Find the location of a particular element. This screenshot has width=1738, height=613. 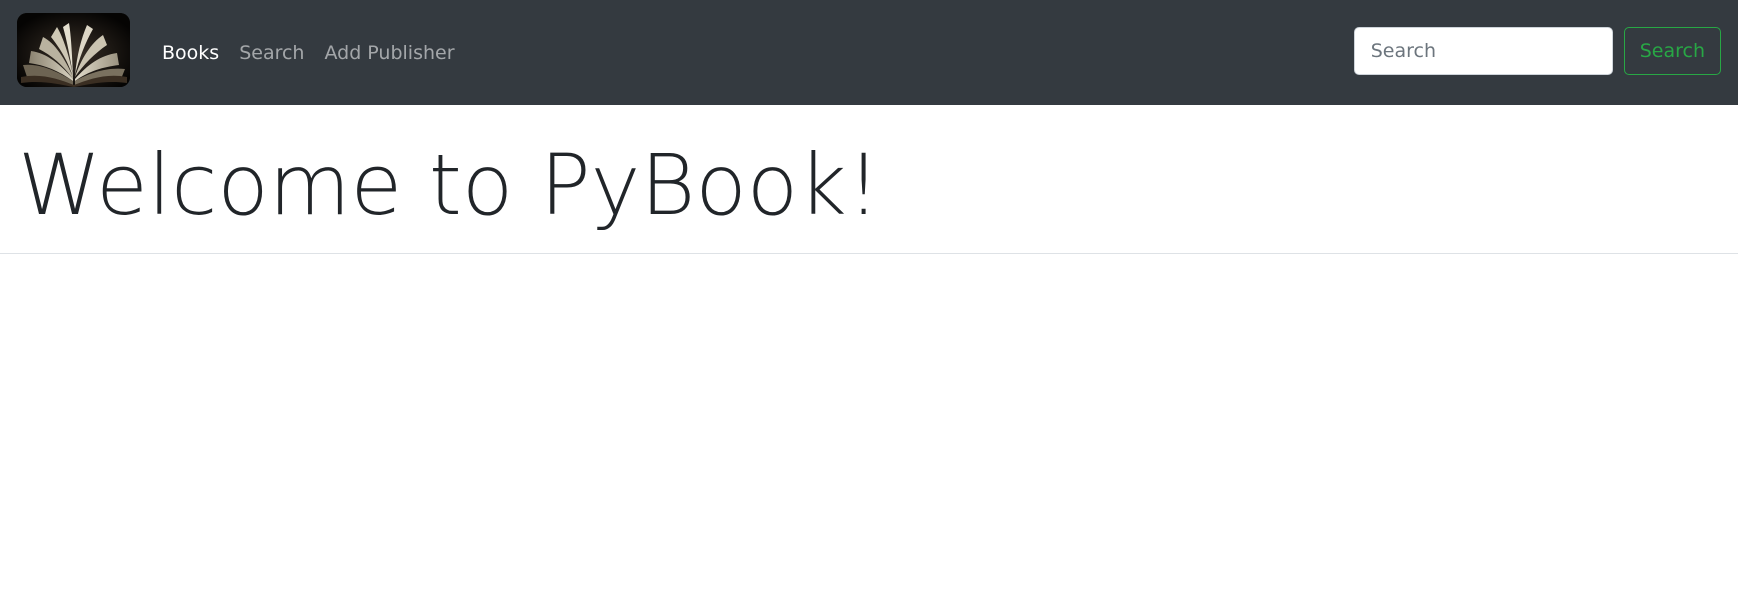

search-button: Search is located at coordinates (1672, 51).